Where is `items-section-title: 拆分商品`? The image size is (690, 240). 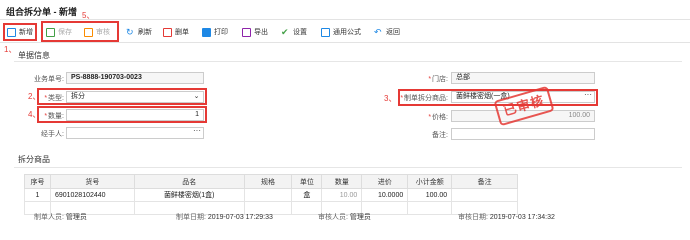
items-section-title: 拆分商品 is located at coordinates (34, 159).